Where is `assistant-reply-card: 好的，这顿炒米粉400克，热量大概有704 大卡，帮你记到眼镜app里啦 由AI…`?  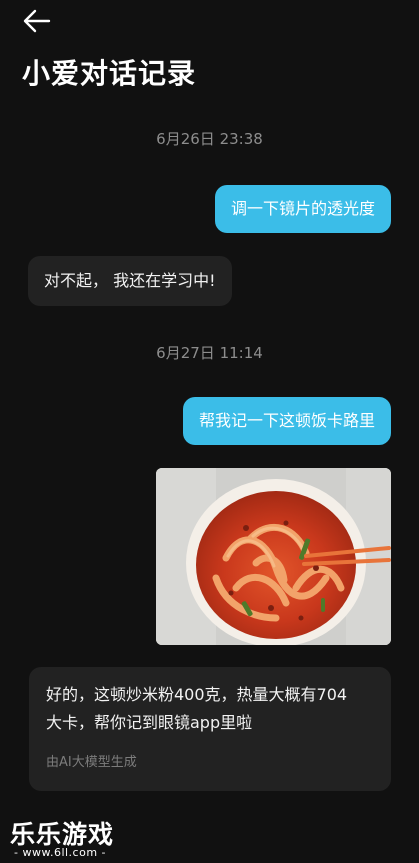
assistant-reply-card: 好的，这顿炒米粉400克，热量大概有704 大卡，帮你记到眼镜app里啦 由AI… is located at coordinates (210, 729).